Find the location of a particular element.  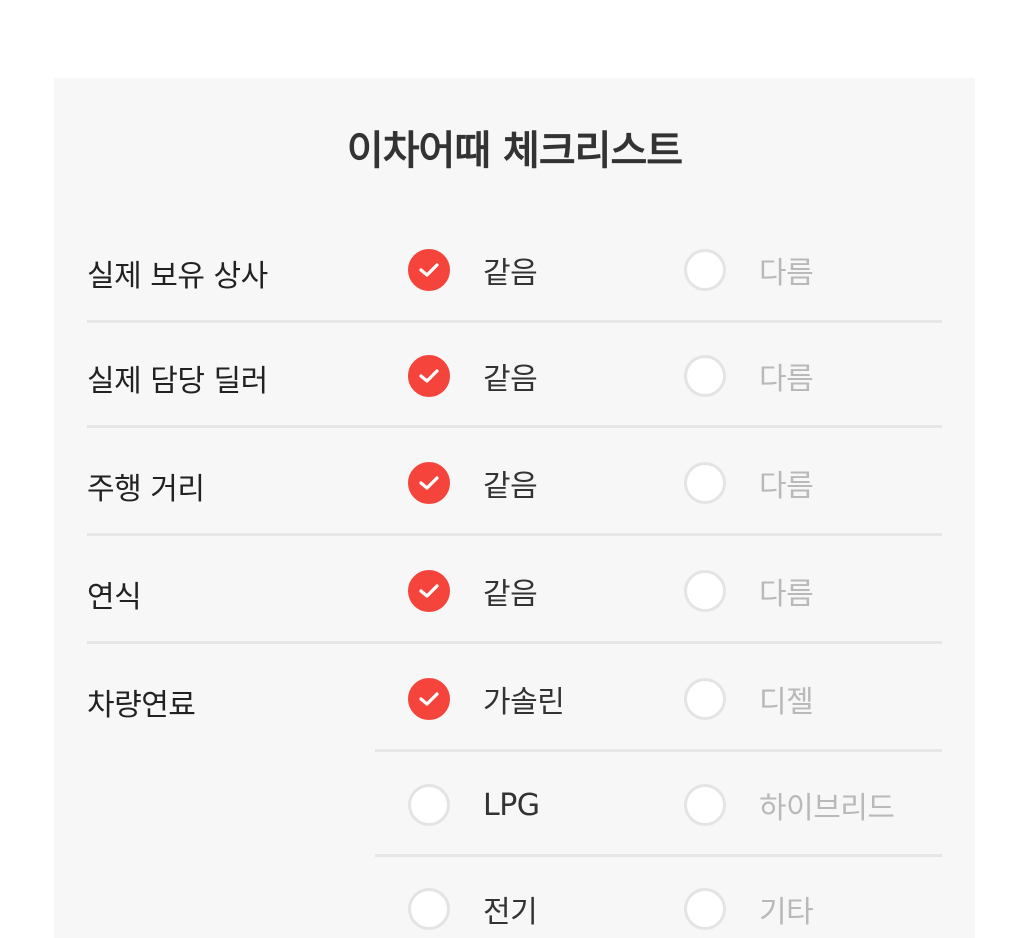

option-fuel-diesel: 디젤 is located at coordinates (749, 699).